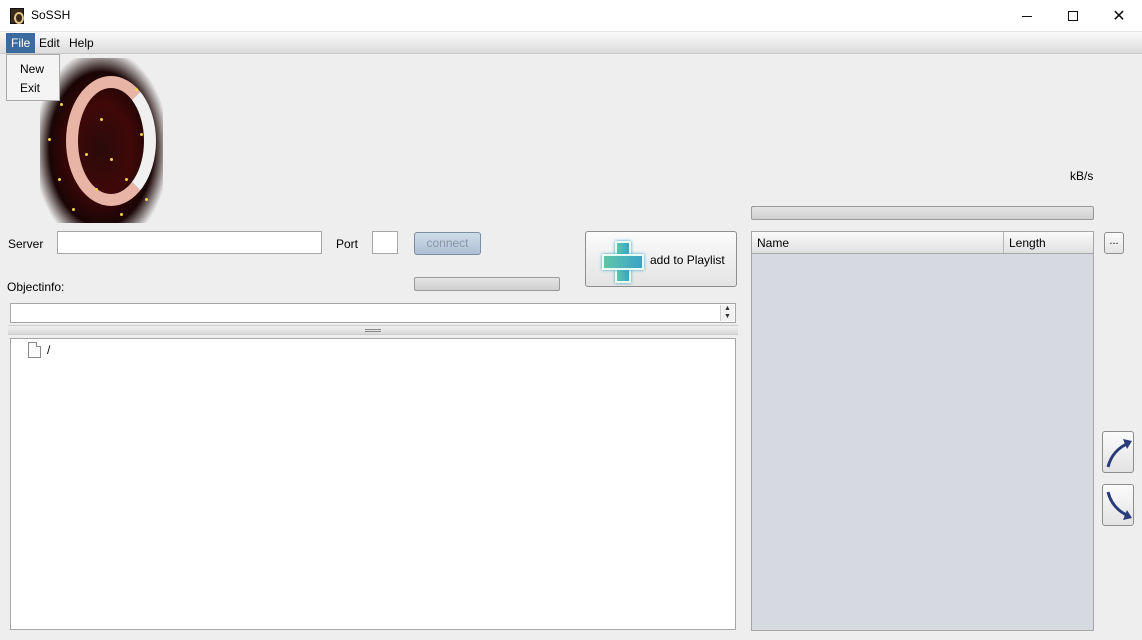 The height and width of the screenshot is (640, 1142). I want to click on minimize-button, so click(1027, 16).